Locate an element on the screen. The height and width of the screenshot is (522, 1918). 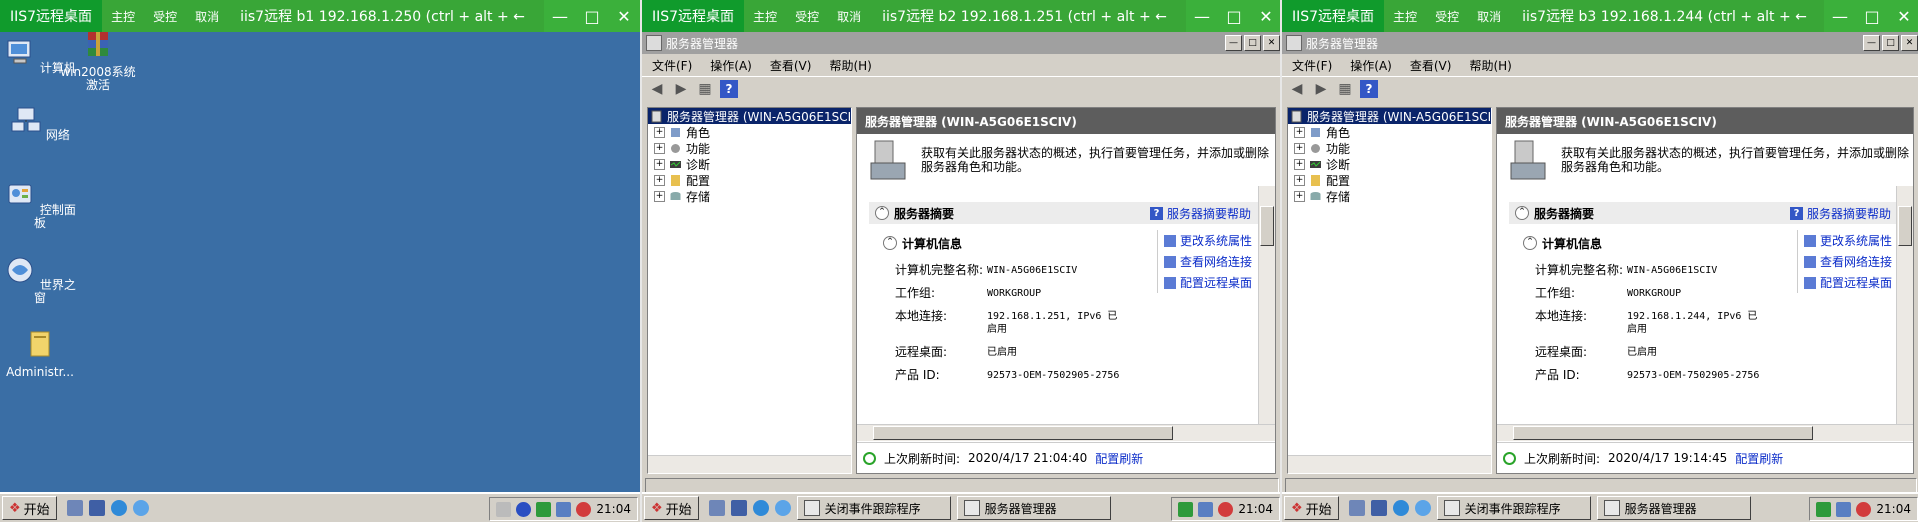
back-icon: ◀ is located at coordinates (657, 89).